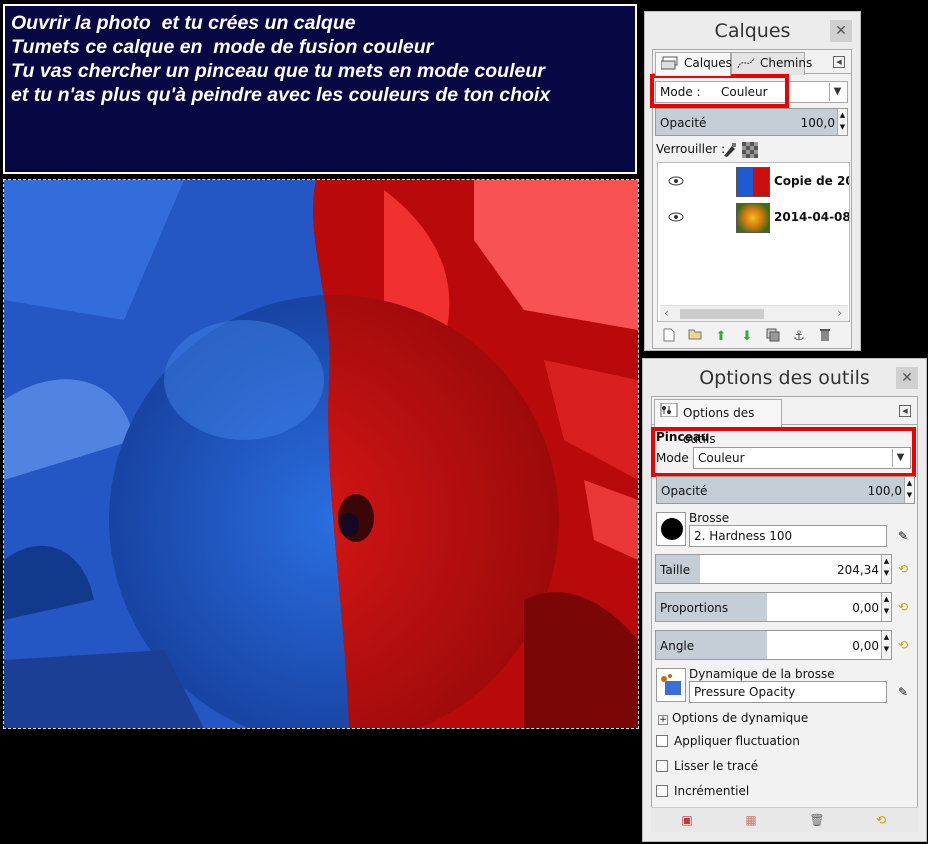 Image resolution: width=928 pixels, height=844 pixels. I want to click on layer-name: Copie de 2014, so click(811, 181).